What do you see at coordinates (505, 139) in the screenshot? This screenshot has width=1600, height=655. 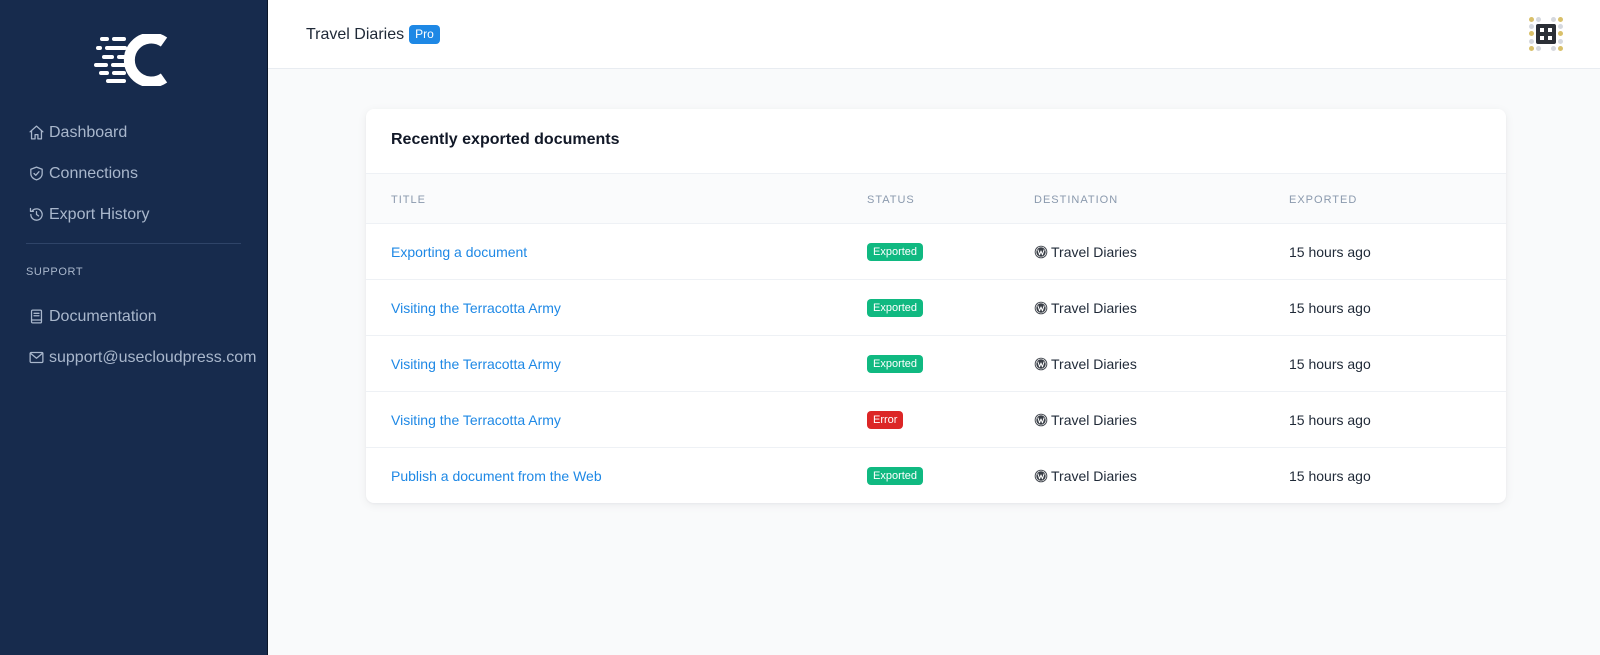 I see `card-title: Recently exported documents` at bounding box center [505, 139].